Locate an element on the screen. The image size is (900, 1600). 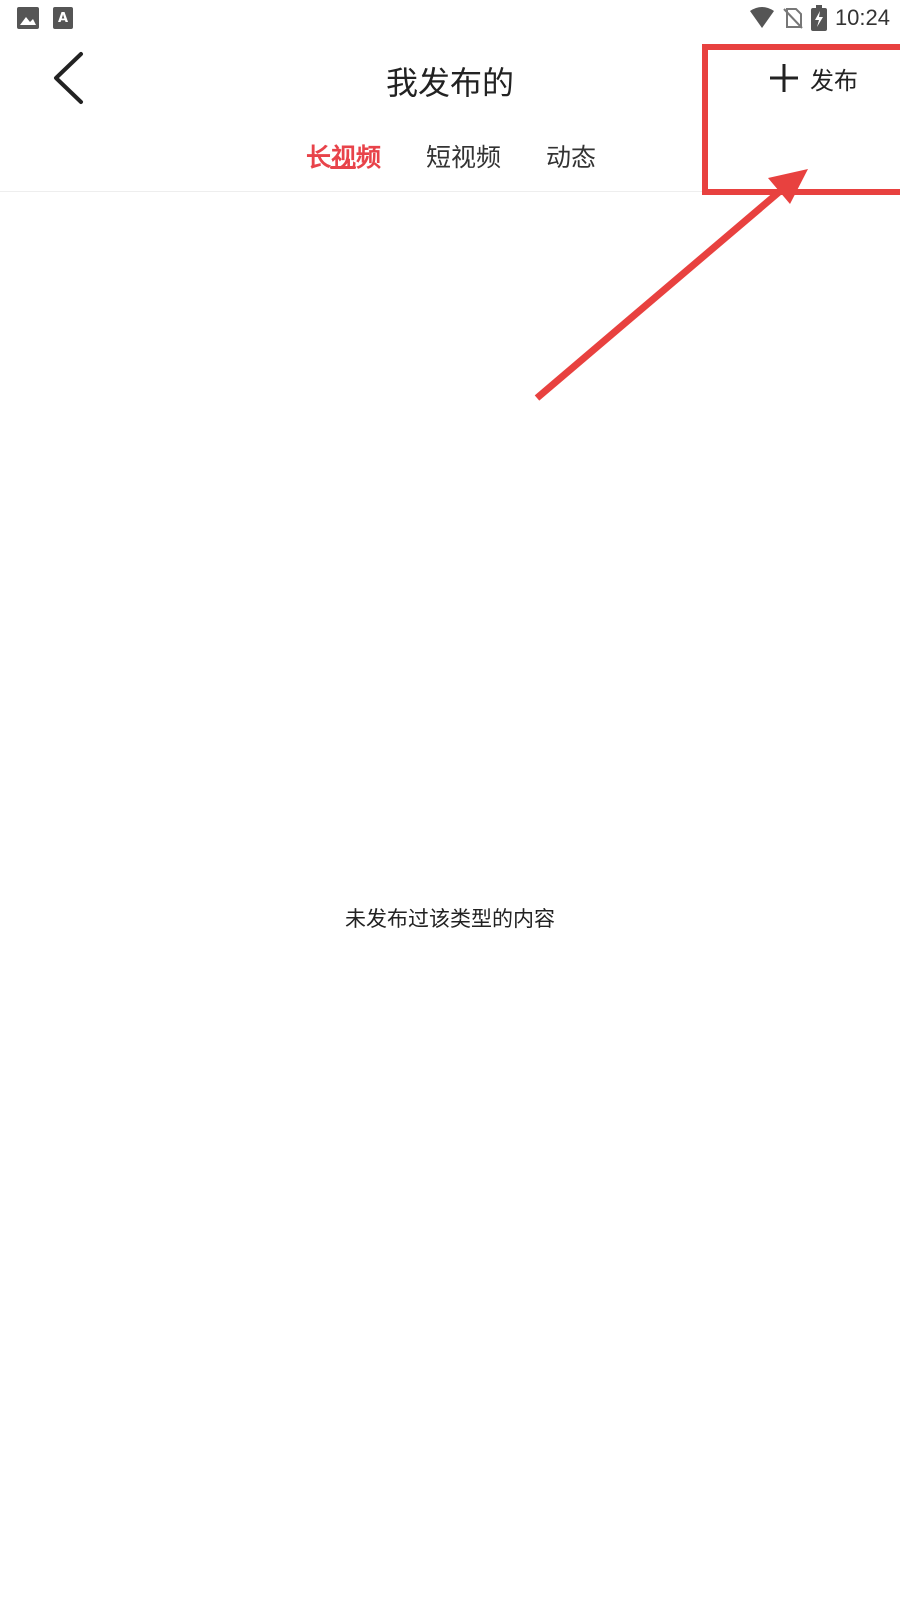
image-icon is located at coordinates (28, 18).